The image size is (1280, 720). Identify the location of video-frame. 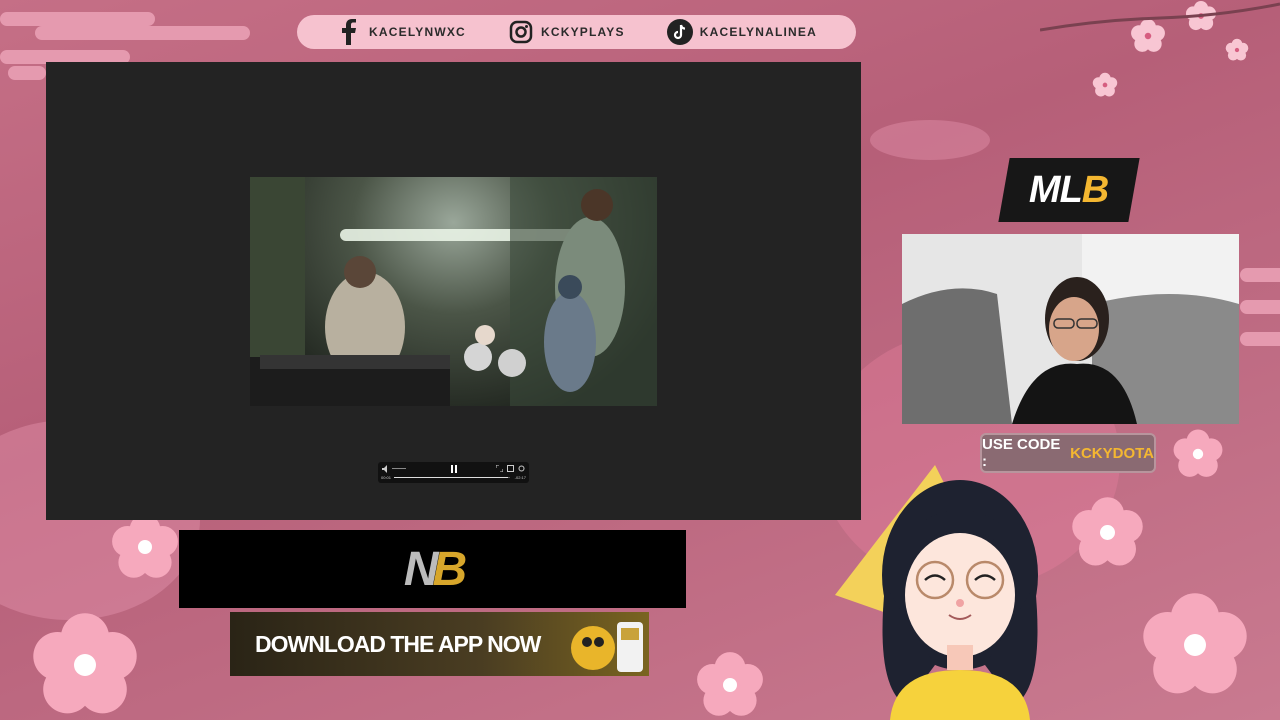
(453, 291).